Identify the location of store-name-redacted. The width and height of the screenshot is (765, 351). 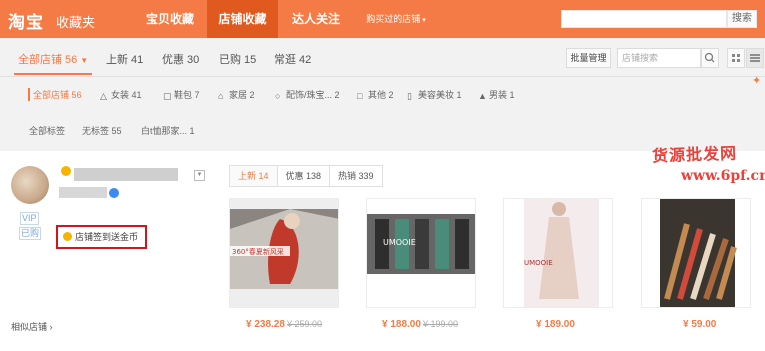
(126, 174).